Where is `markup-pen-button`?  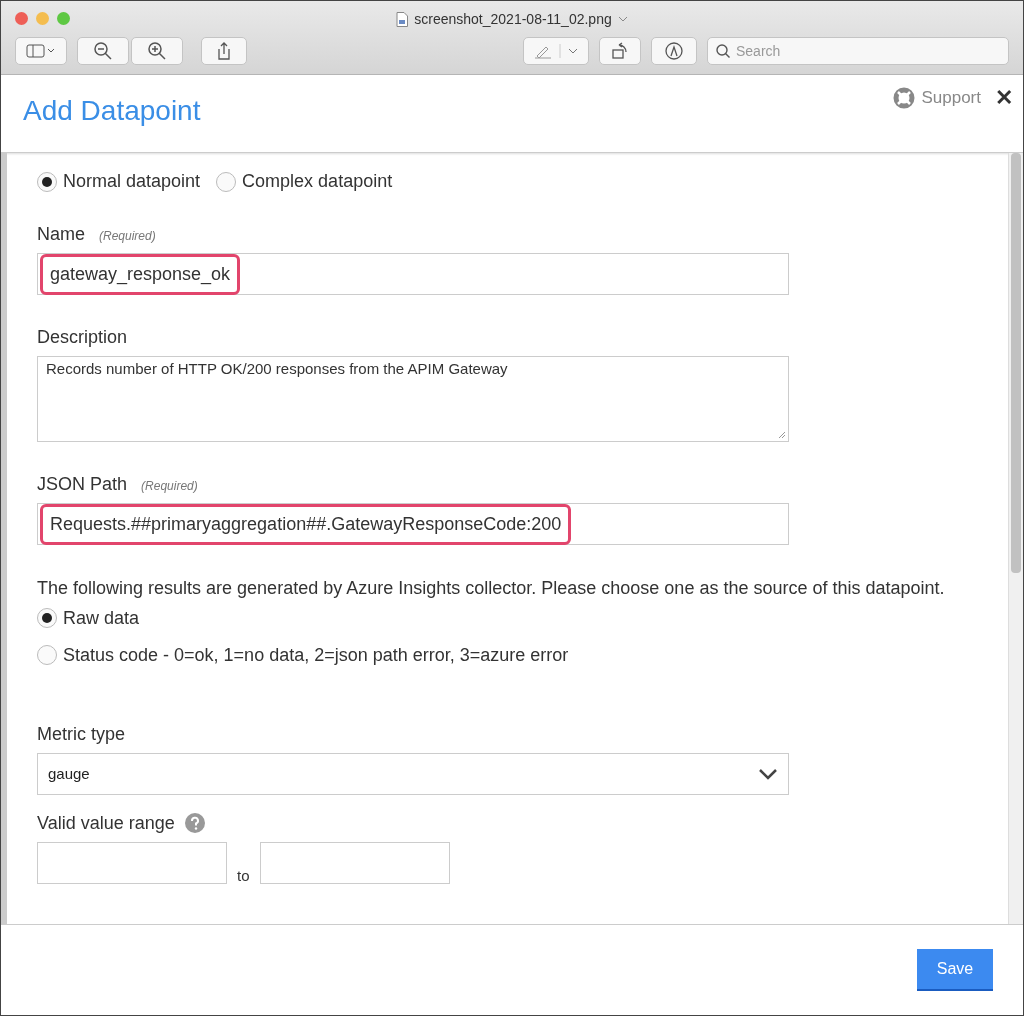
markup-pen-button is located at coordinates (674, 51).